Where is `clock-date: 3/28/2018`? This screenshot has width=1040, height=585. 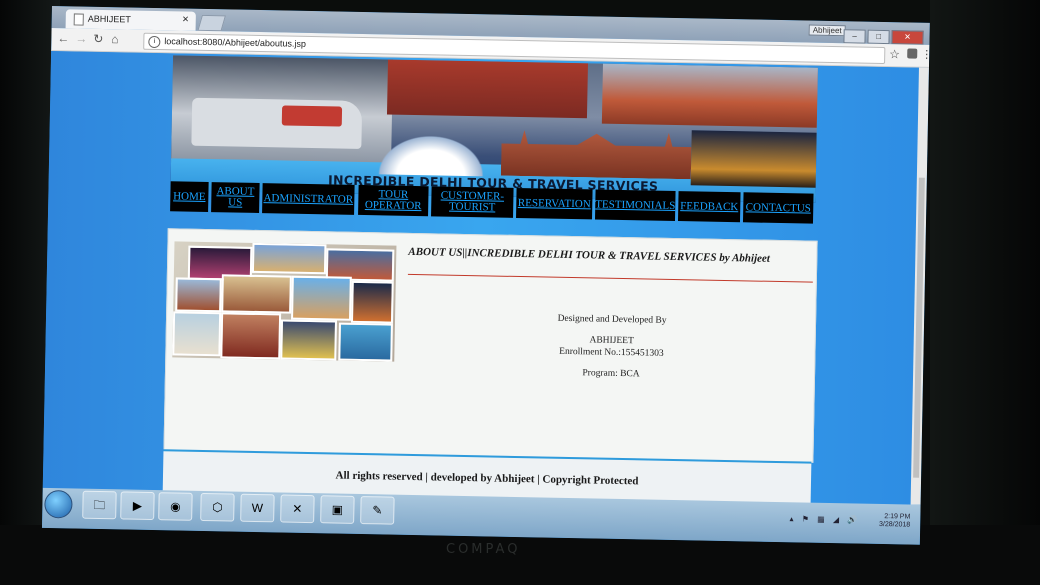
clock-date: 3/28/2018 is located at coordinates (894, 524).